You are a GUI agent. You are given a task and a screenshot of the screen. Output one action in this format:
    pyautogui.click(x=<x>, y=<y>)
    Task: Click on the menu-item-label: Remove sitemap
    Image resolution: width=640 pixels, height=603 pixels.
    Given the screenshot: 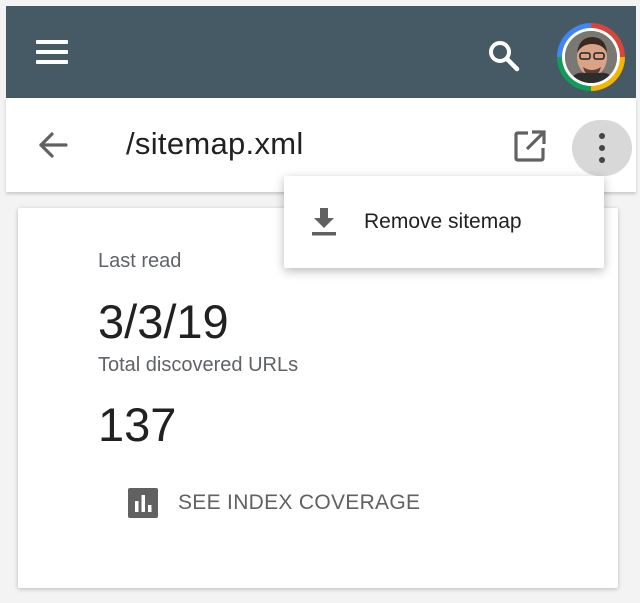 What is the action you would take?
    pyautogui.click(x=443, y=221)
    